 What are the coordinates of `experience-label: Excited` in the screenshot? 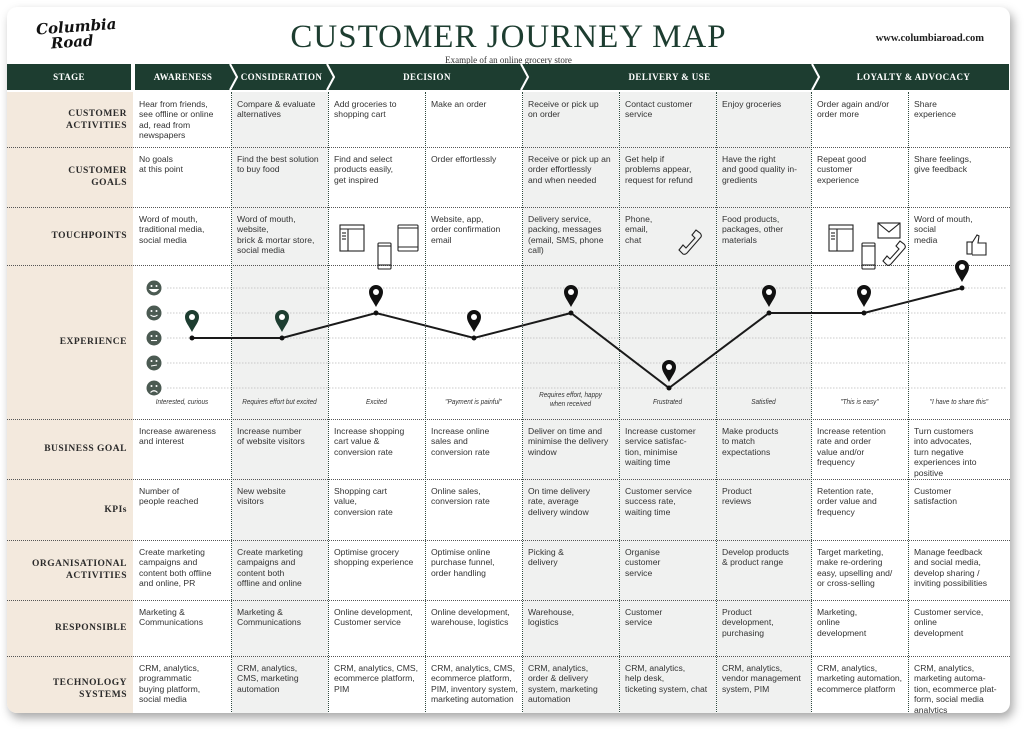 It's located at (376, 401).